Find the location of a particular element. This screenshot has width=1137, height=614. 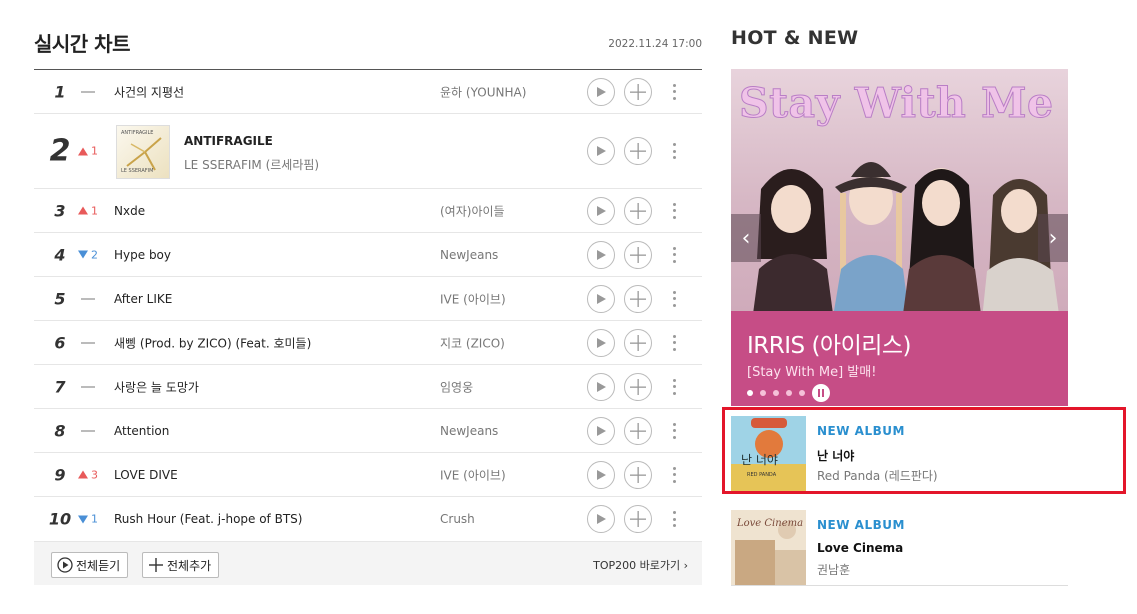

new-album-label: NEW ALBUM is located at coordinates (861, 525).